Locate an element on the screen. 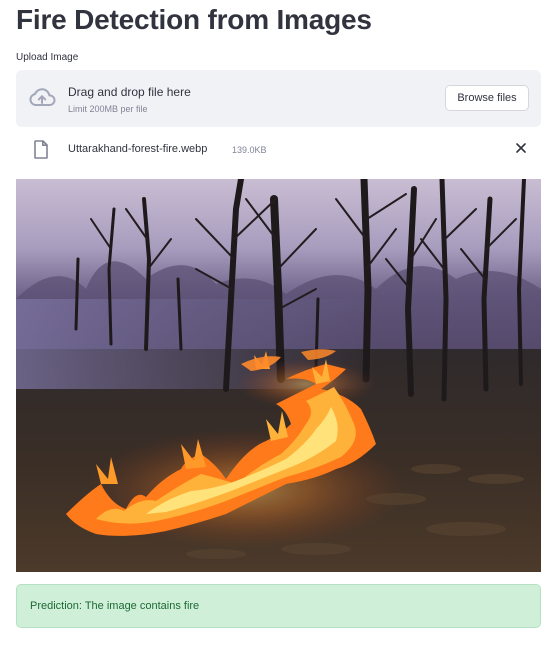 Image resolution: width=558 pixels, height=647 pixels. file-name: Uttarakhand-forest-fire.webp is located at coordinates (138, 149).